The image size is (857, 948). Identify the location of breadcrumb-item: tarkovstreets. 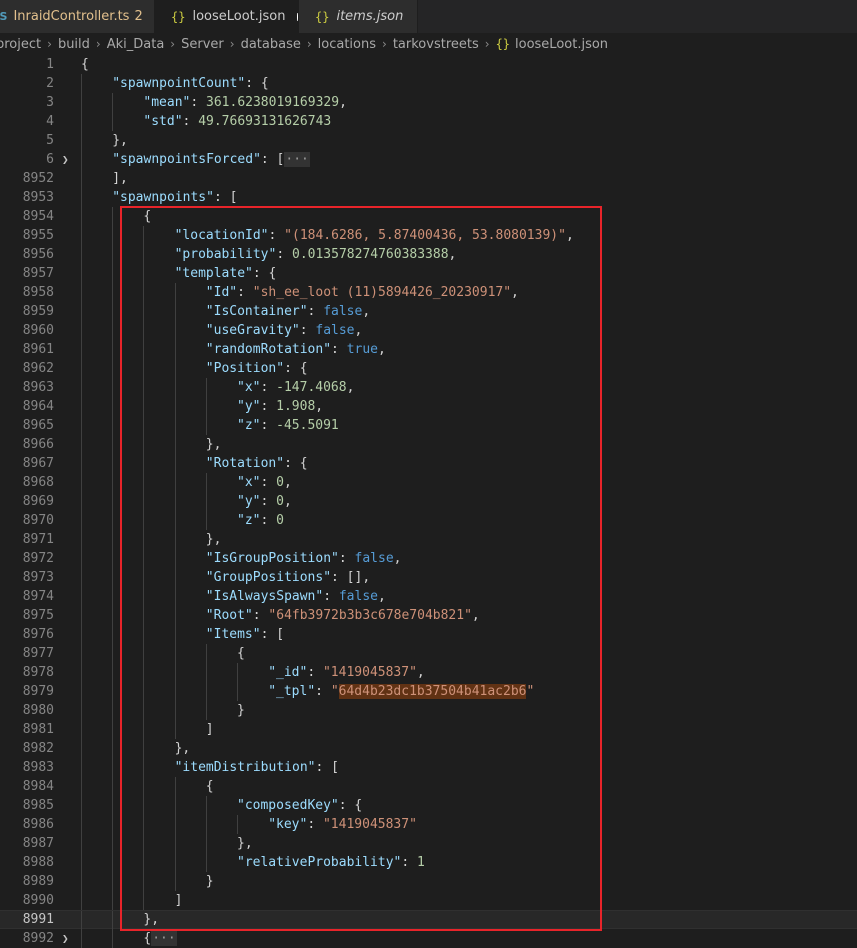
(436, 44).